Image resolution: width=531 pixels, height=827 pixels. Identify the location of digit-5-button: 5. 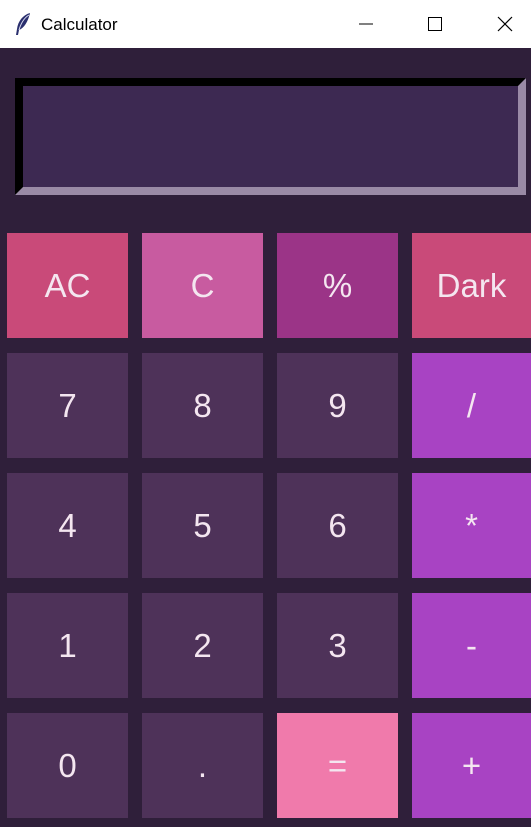
(202, 525).